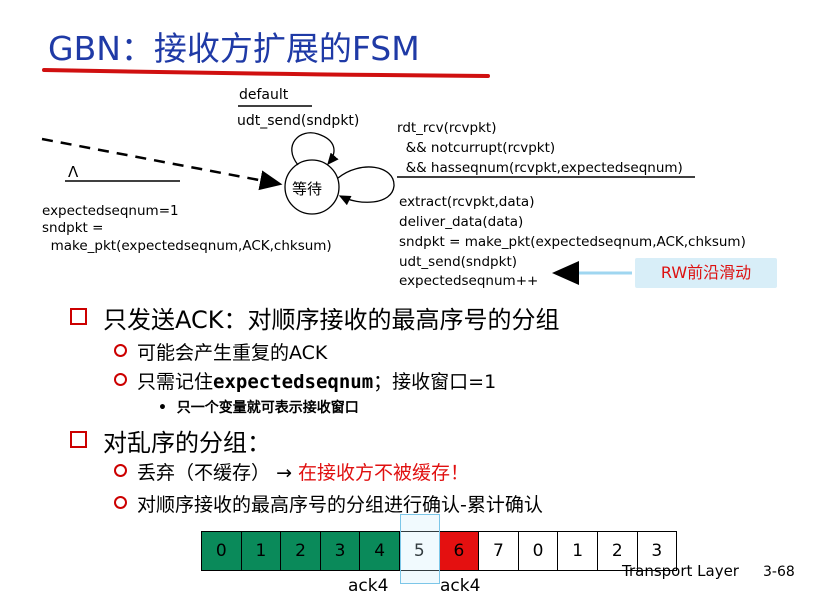 This screenshot has width=816, height=596. Describe the element at coordinates (447, 128) in the screenshot. I see `loop-event-1: rdt_rcv(rcvpkt)` at that location.